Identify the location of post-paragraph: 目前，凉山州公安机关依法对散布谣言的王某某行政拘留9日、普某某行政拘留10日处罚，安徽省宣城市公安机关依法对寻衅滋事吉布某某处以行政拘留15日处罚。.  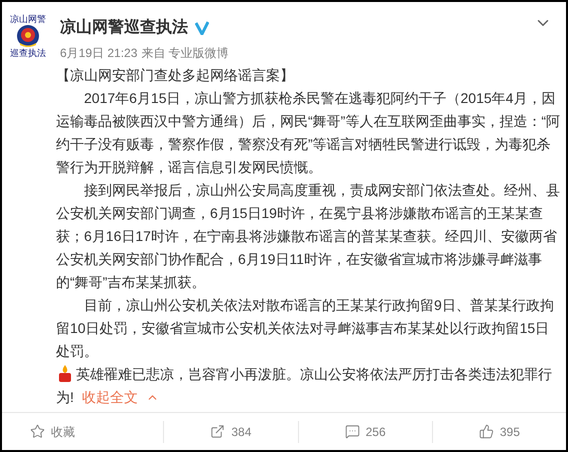
(305, 328).